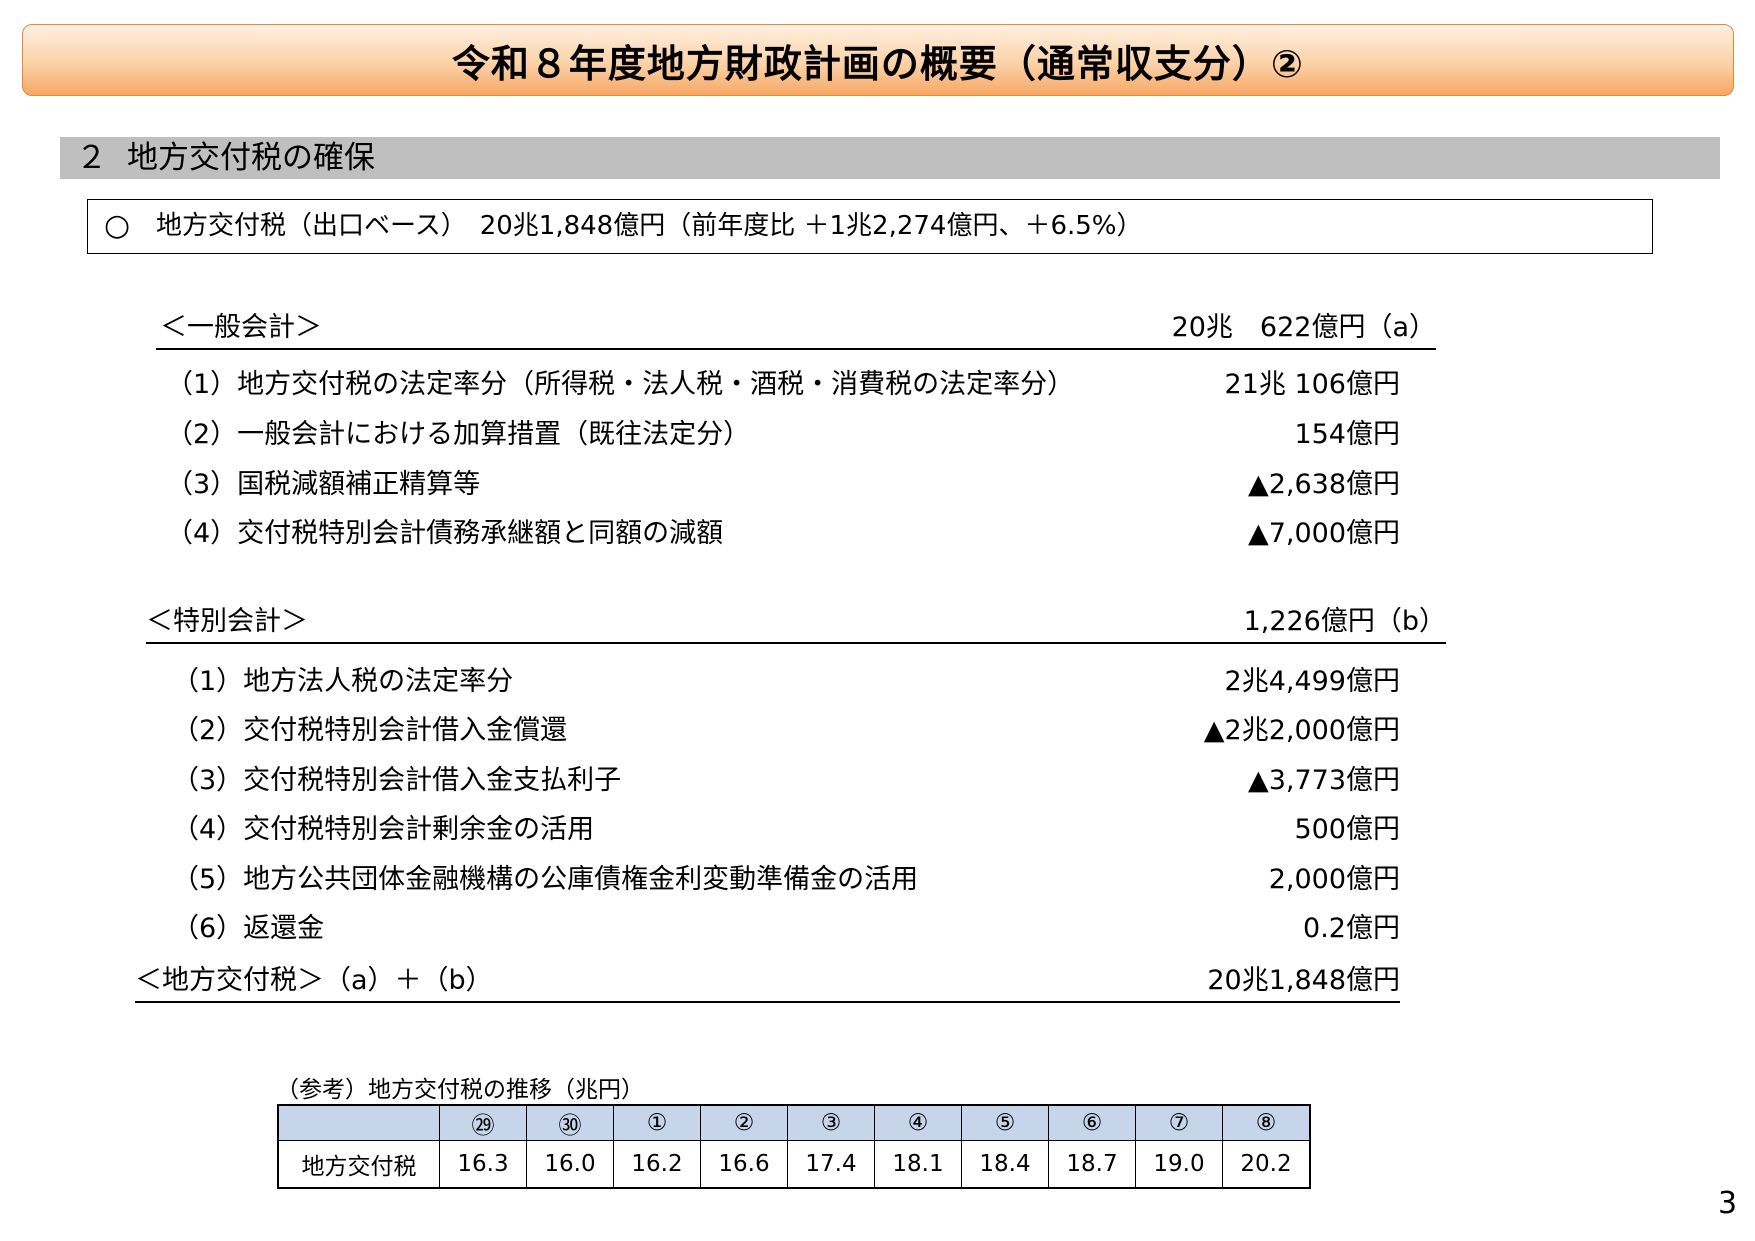  Describe the element at coordinates (343, 681) in the screenshot. I see `special-item-label: （1）地方法人税の法定率分` at that location.